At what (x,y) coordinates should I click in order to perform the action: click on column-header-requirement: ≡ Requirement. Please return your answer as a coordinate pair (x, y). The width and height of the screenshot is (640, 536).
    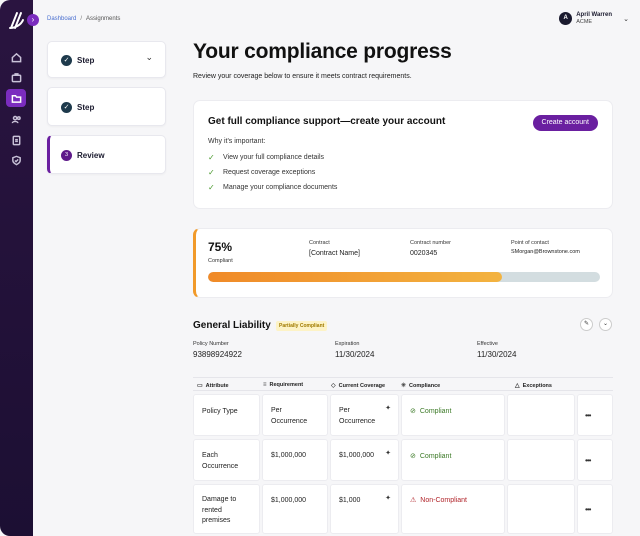
    Looking at the image, I should click on (283, 385).